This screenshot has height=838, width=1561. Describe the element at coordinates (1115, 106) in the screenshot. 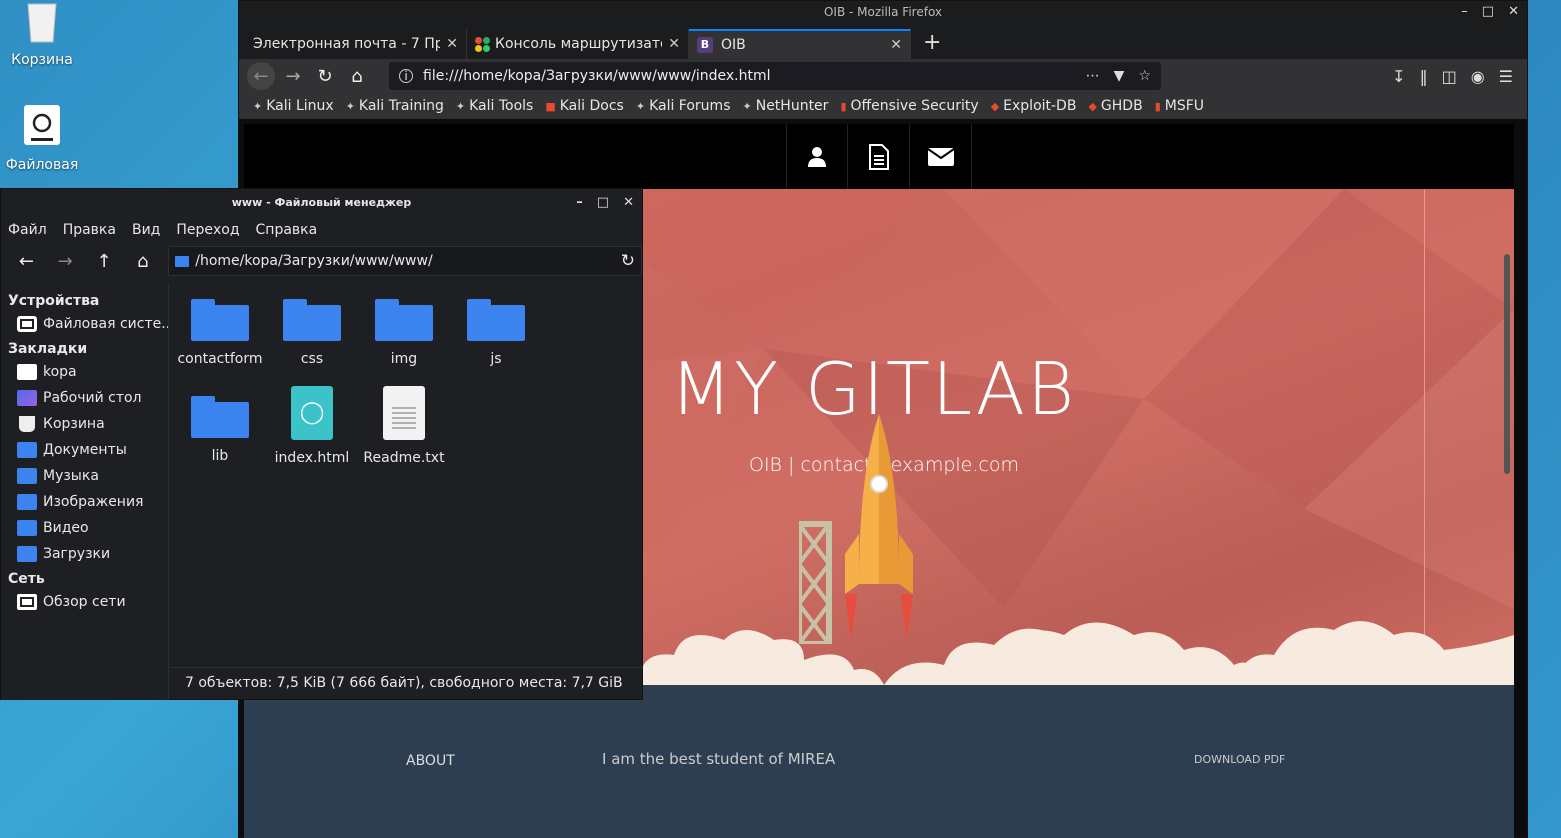

I see `bookmark-ghdb: ◆ GHDB` at that location.